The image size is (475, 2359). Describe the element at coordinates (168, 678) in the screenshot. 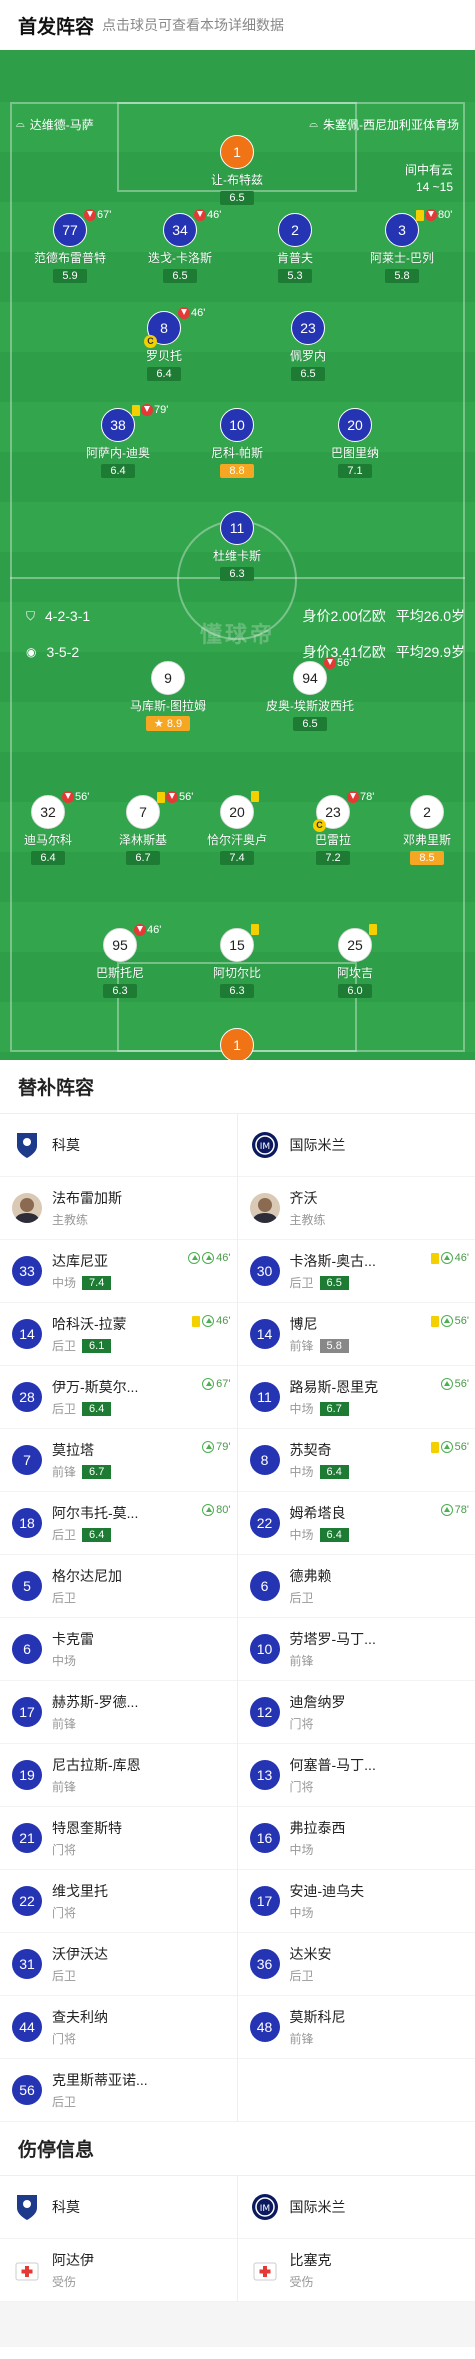

I see `player-number: 9` at that location.